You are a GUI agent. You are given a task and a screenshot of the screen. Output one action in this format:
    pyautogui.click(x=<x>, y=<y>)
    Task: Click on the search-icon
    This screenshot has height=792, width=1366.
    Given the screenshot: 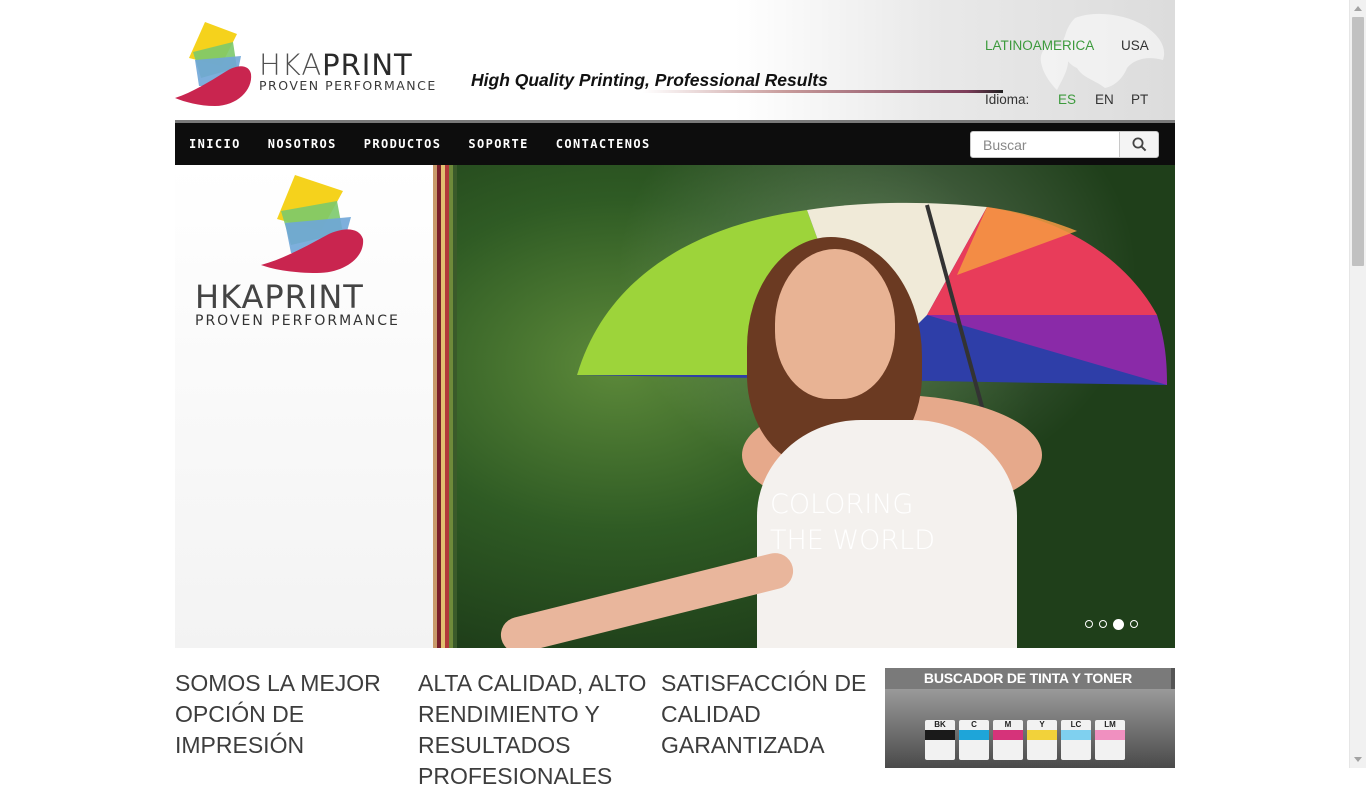 What is the action you would take?
    pyautogui.click(x=1139, y=144)
    